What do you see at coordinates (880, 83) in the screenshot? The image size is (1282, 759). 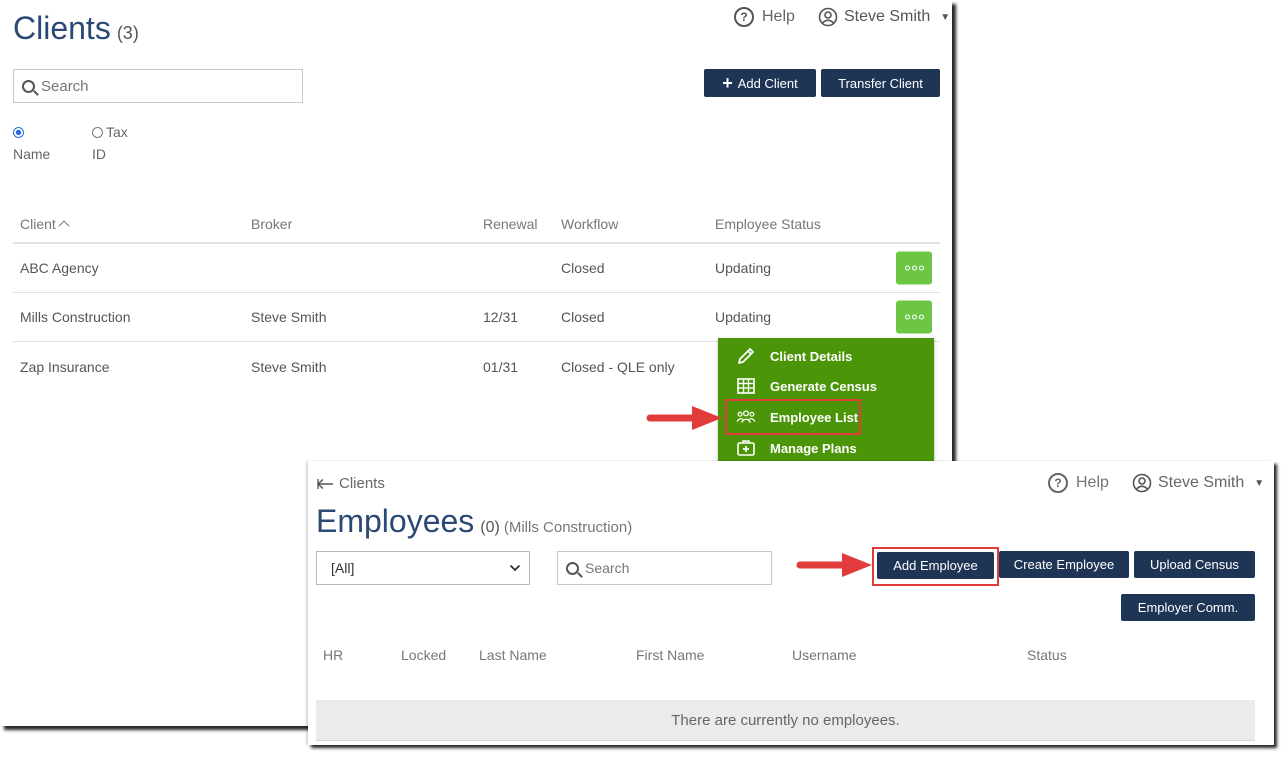 I see `transfer-client-button: Transfer Client` at bounding box center [880, 83].